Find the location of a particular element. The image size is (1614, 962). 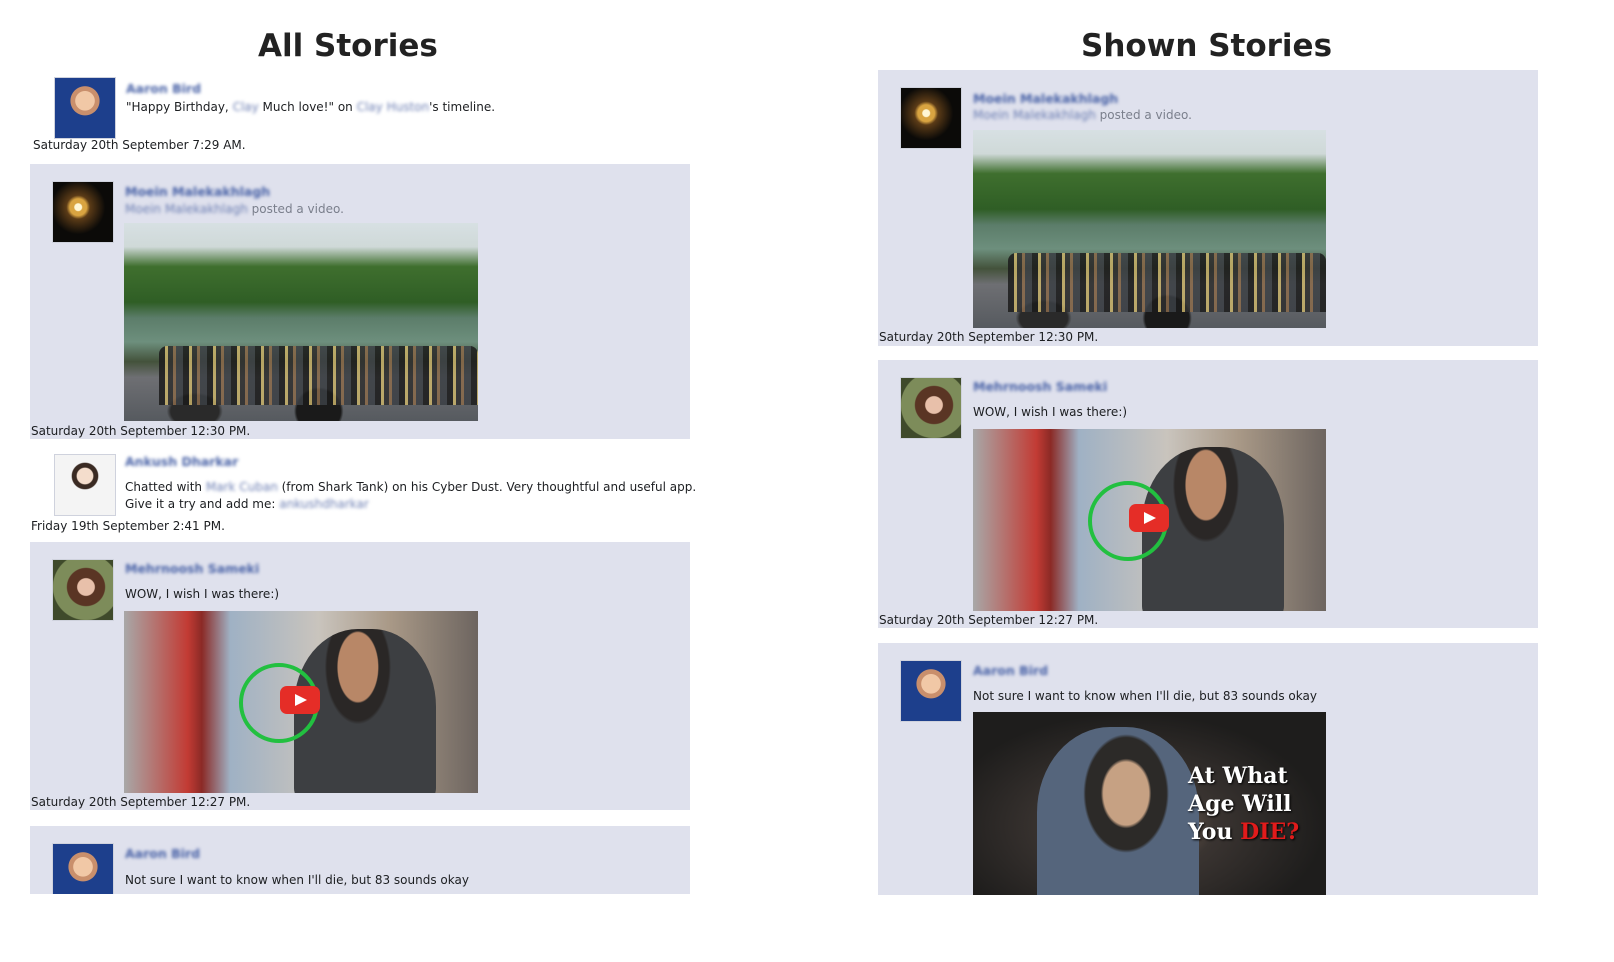

timestamp: Friday 19th September 2:41 PM. is located at coordinates (128, 526).